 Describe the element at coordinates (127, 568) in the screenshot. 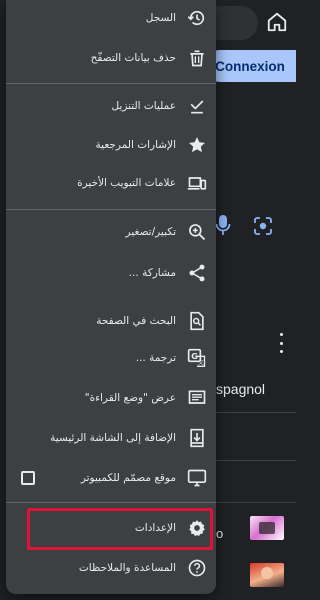

I see `menu-item-label: المساعدة والملاحظات` at that location.